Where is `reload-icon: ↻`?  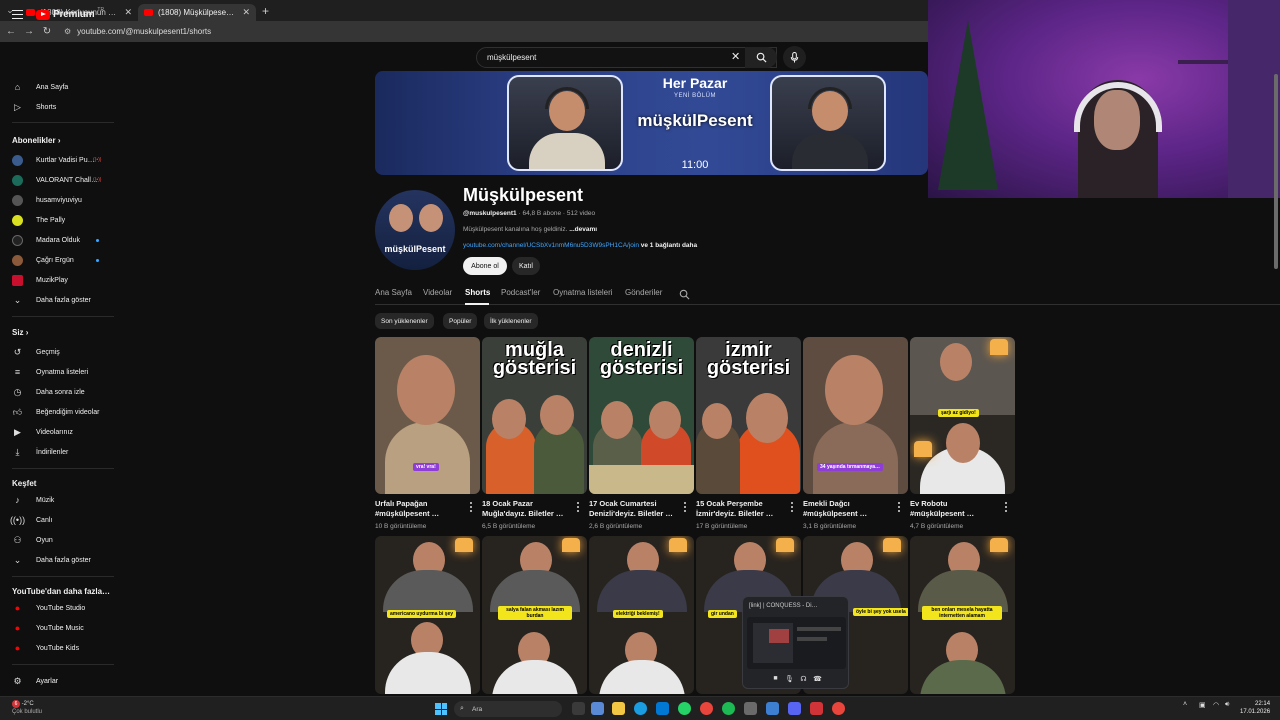
reload-icon: ↻ is located at coordinates (47, 31).